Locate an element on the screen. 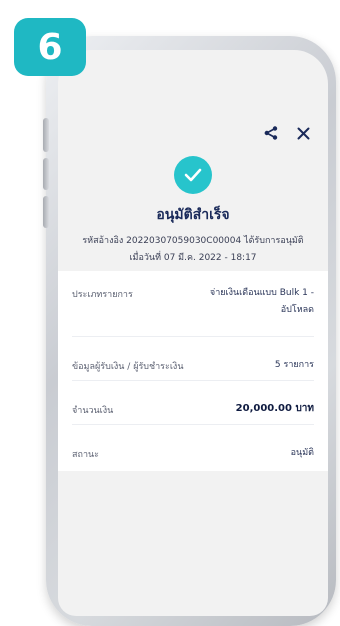  detail-label: จำนวนเงิน is located at coordinates (93, 411).